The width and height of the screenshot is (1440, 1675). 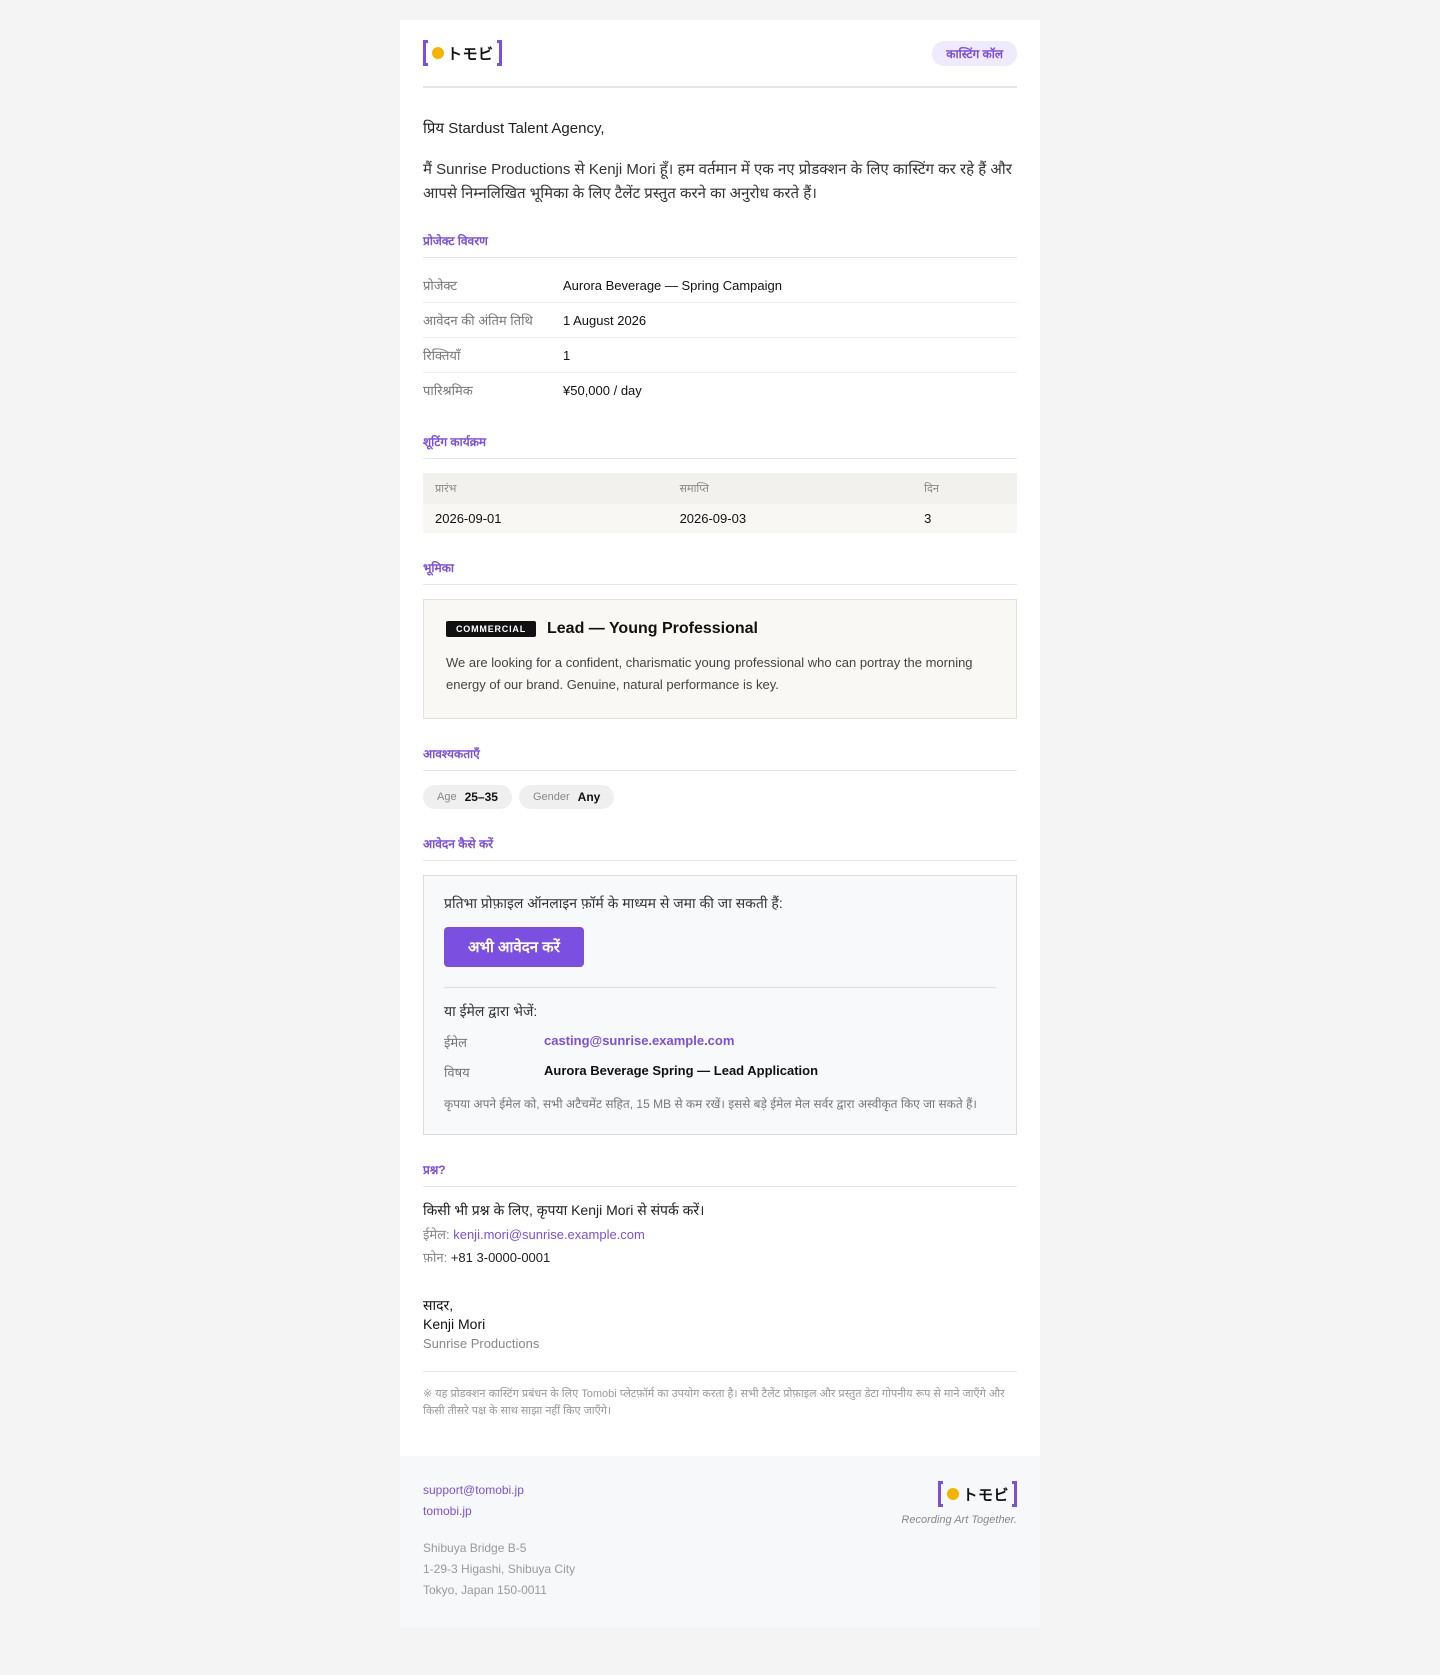 What do you see at coordinates (720, 1174) in the screenshot?
I see `section-title-questions: प्रश्न?` at bounding box center [720, 1174].